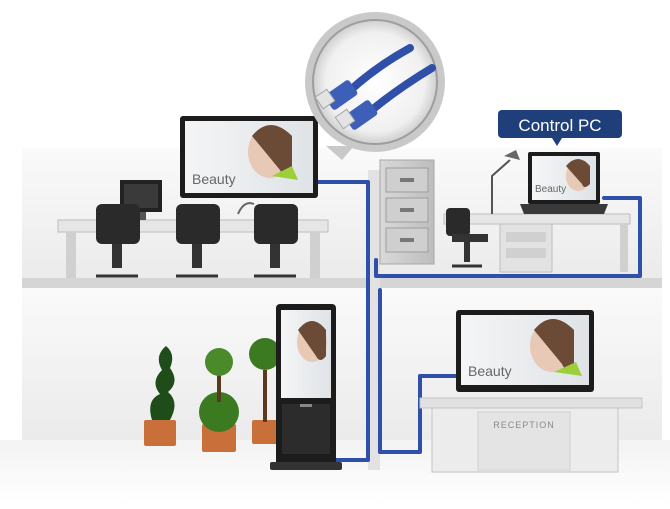 The height and width of the screenshot is (509, 670). Describe the element at coordinates (306, 387) in the screenshot. I see `kiosk-display` at that location.